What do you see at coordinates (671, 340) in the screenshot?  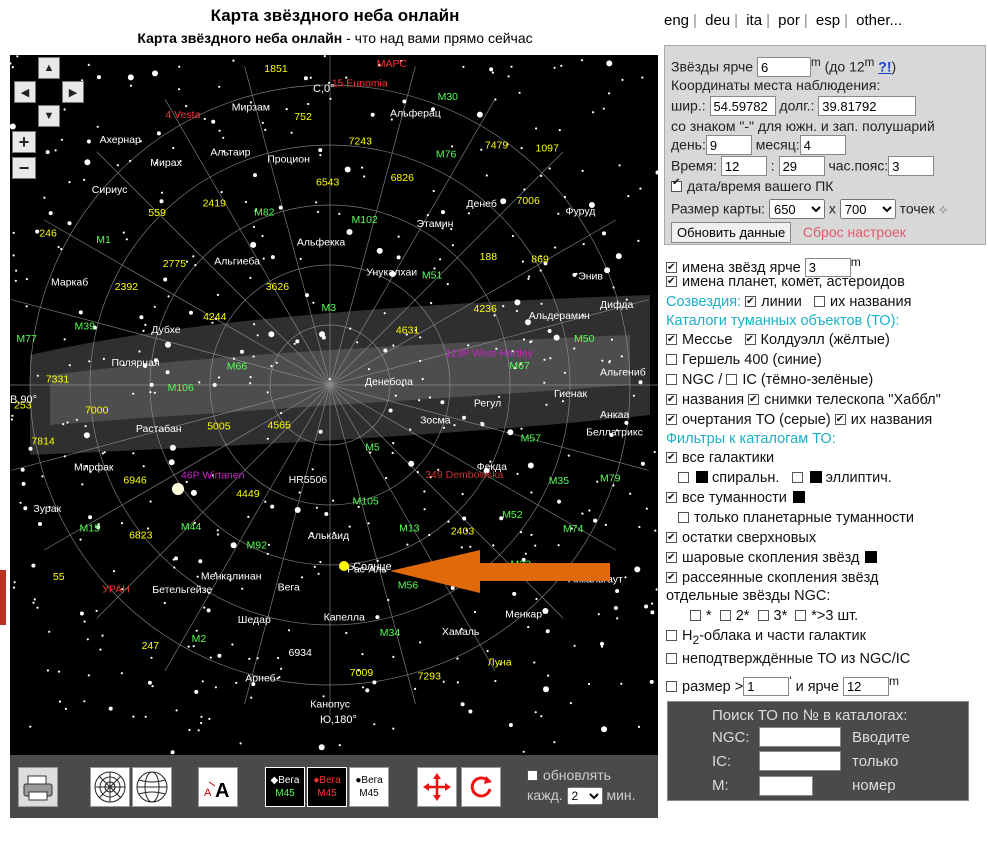 I see `messier-checkbox` at bounding box center [671, 340].